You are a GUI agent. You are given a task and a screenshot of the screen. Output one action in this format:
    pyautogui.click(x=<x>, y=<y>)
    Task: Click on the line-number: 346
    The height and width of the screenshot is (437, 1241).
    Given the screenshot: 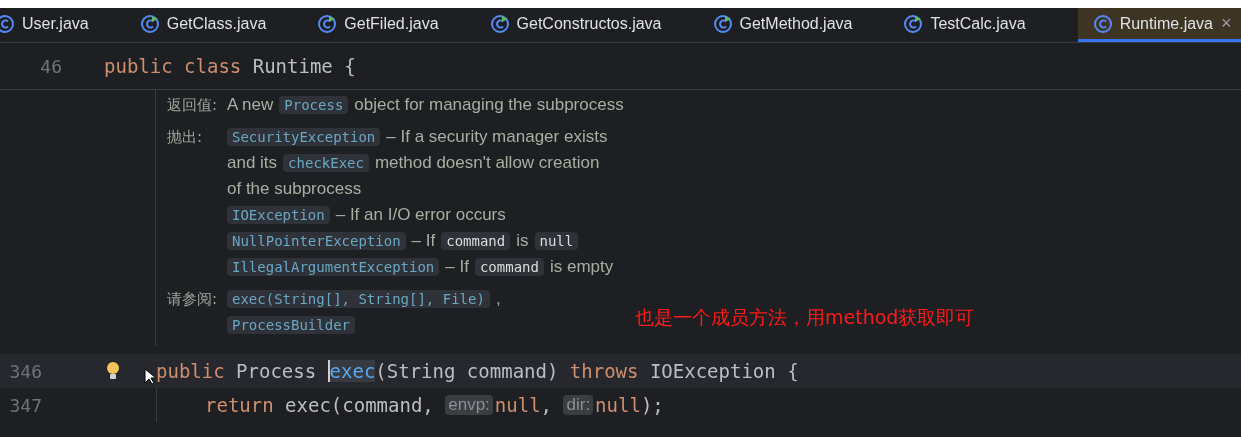 What is the action you would take?
    pyautogui.click(x=25, y=371)
    